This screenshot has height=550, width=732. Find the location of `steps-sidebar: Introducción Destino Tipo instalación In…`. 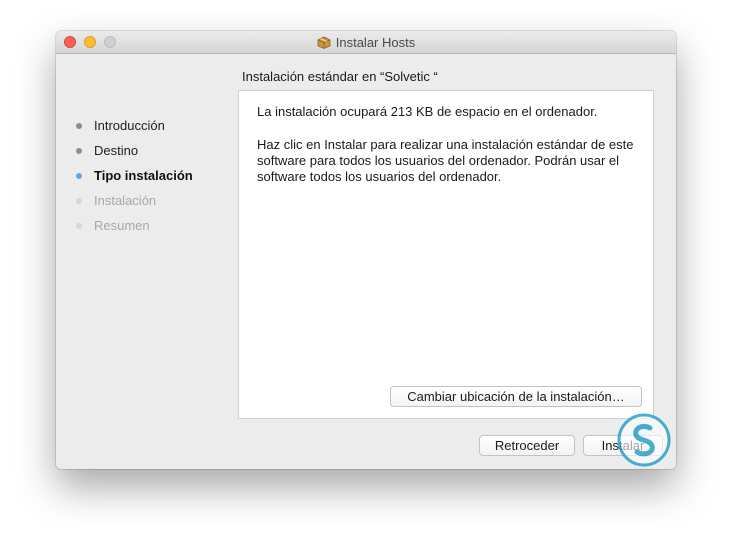

steps-sidebar: Introducción Destino Tipo instalación In… is located at coordinates (156, 175).